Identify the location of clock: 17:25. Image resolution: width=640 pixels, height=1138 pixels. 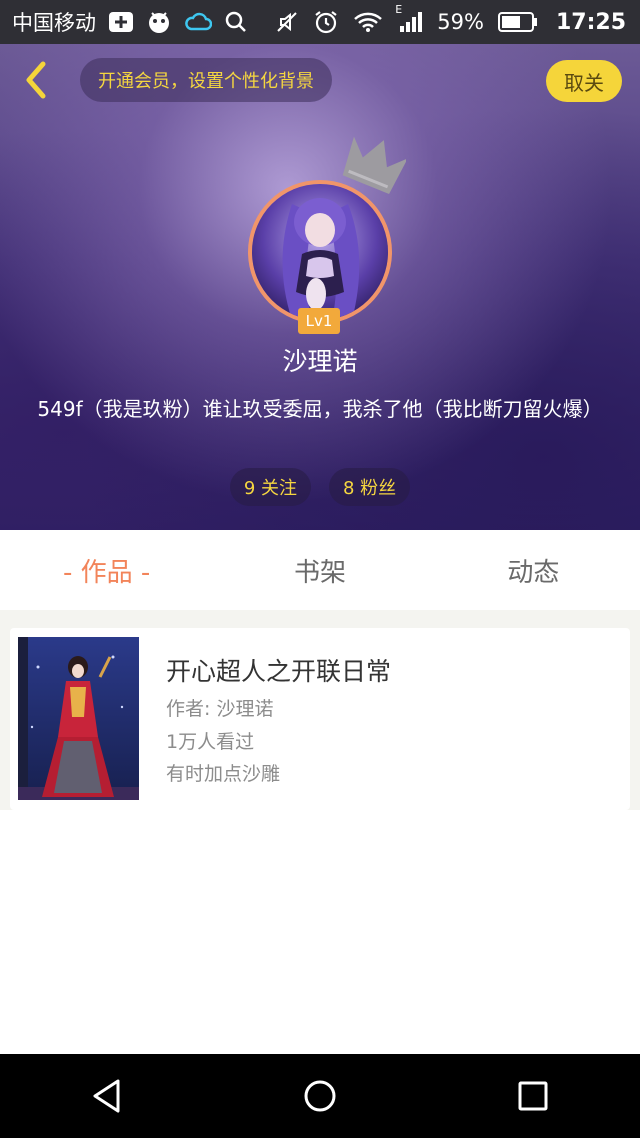
(590, 22).